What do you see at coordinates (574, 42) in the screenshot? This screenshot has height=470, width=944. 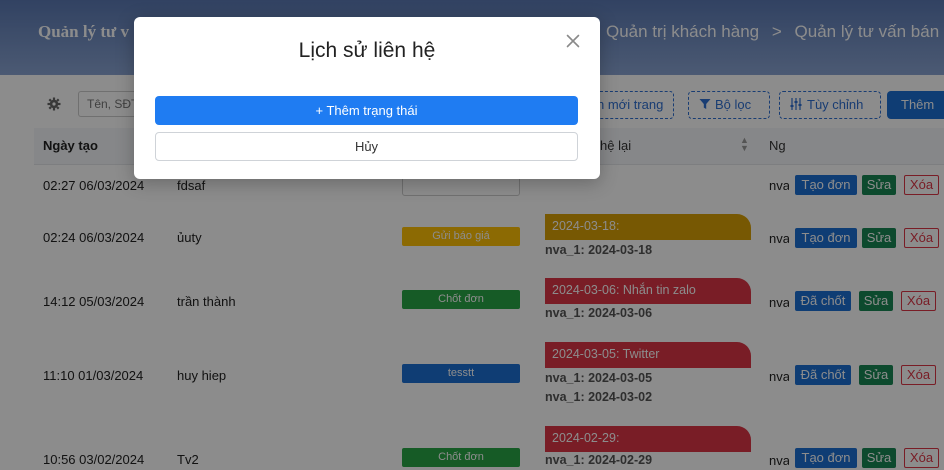 I see `close-icon` at bounding box center [574, 42].